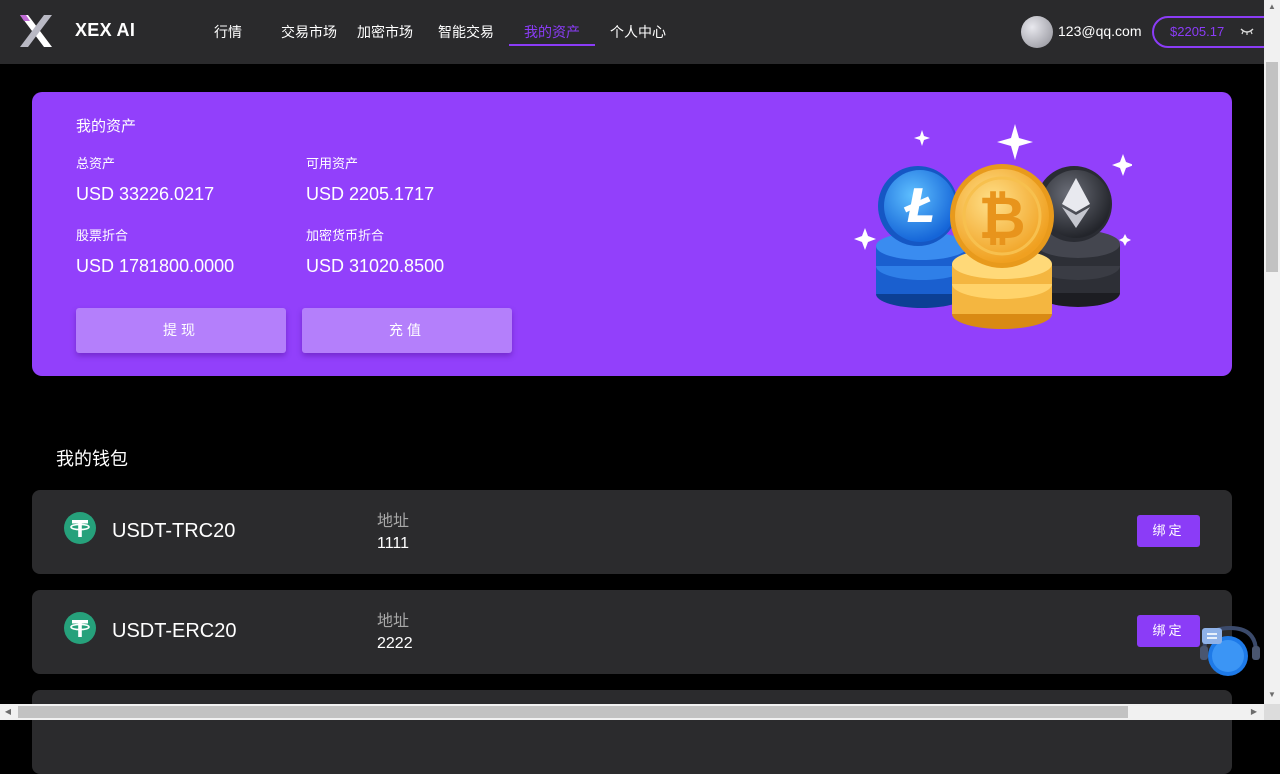 The width and height of the screenshot is (1280, 774). What do you see at coordinates (1272, 694) in the screenshot?
I see `scroll-down-arrow-icon: ▼` at bounding box center [1272, 694].